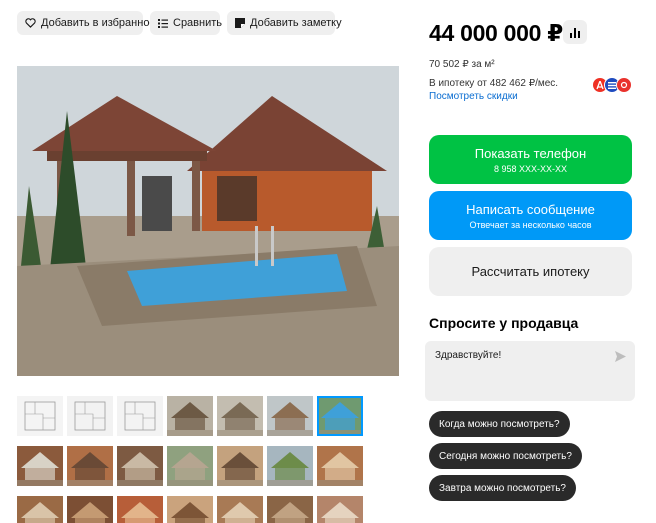 The image size is (656, 523). I want to click on bank-logo-red, so click(624, 85).